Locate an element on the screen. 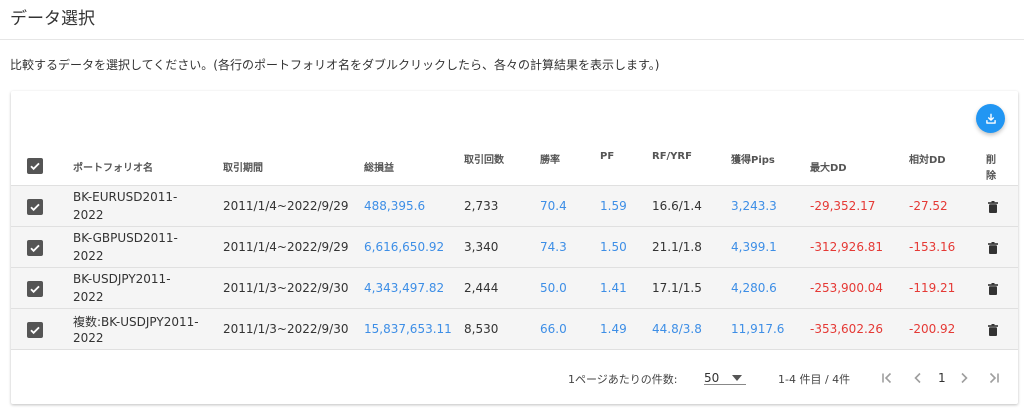 This screenshot has width=1024, height=409. download-button is located at coordinates (990, 118).